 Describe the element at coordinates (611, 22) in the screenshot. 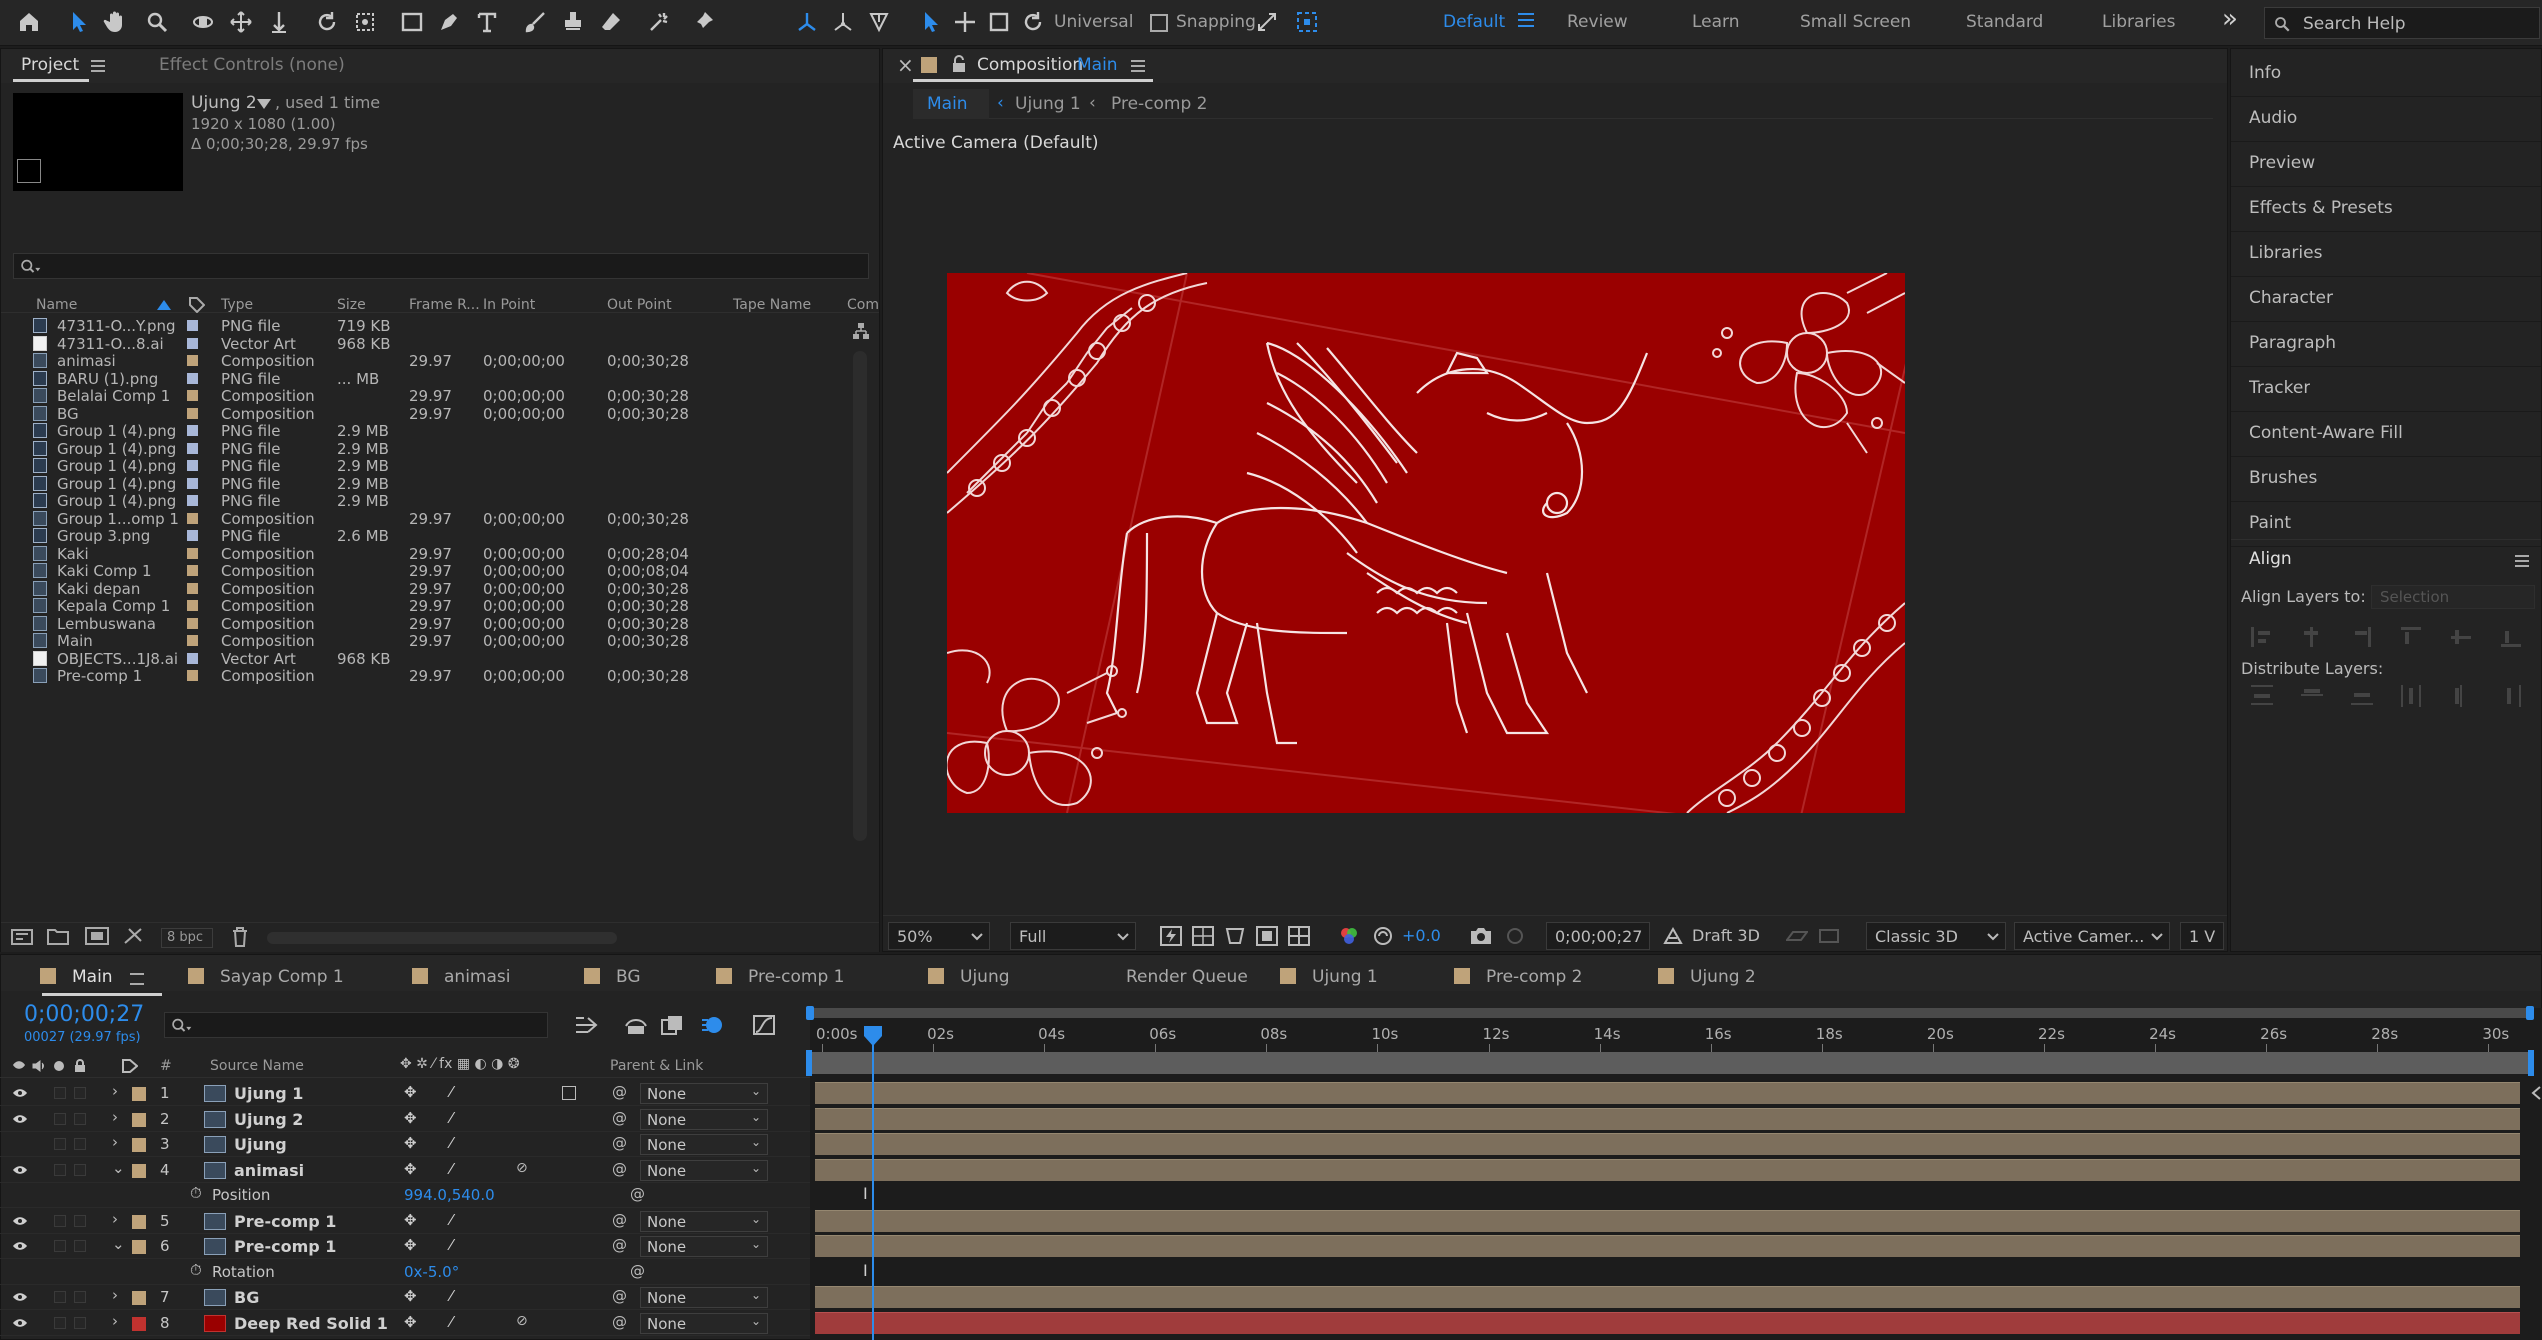

I see `eraser-tool-icon` at that location.